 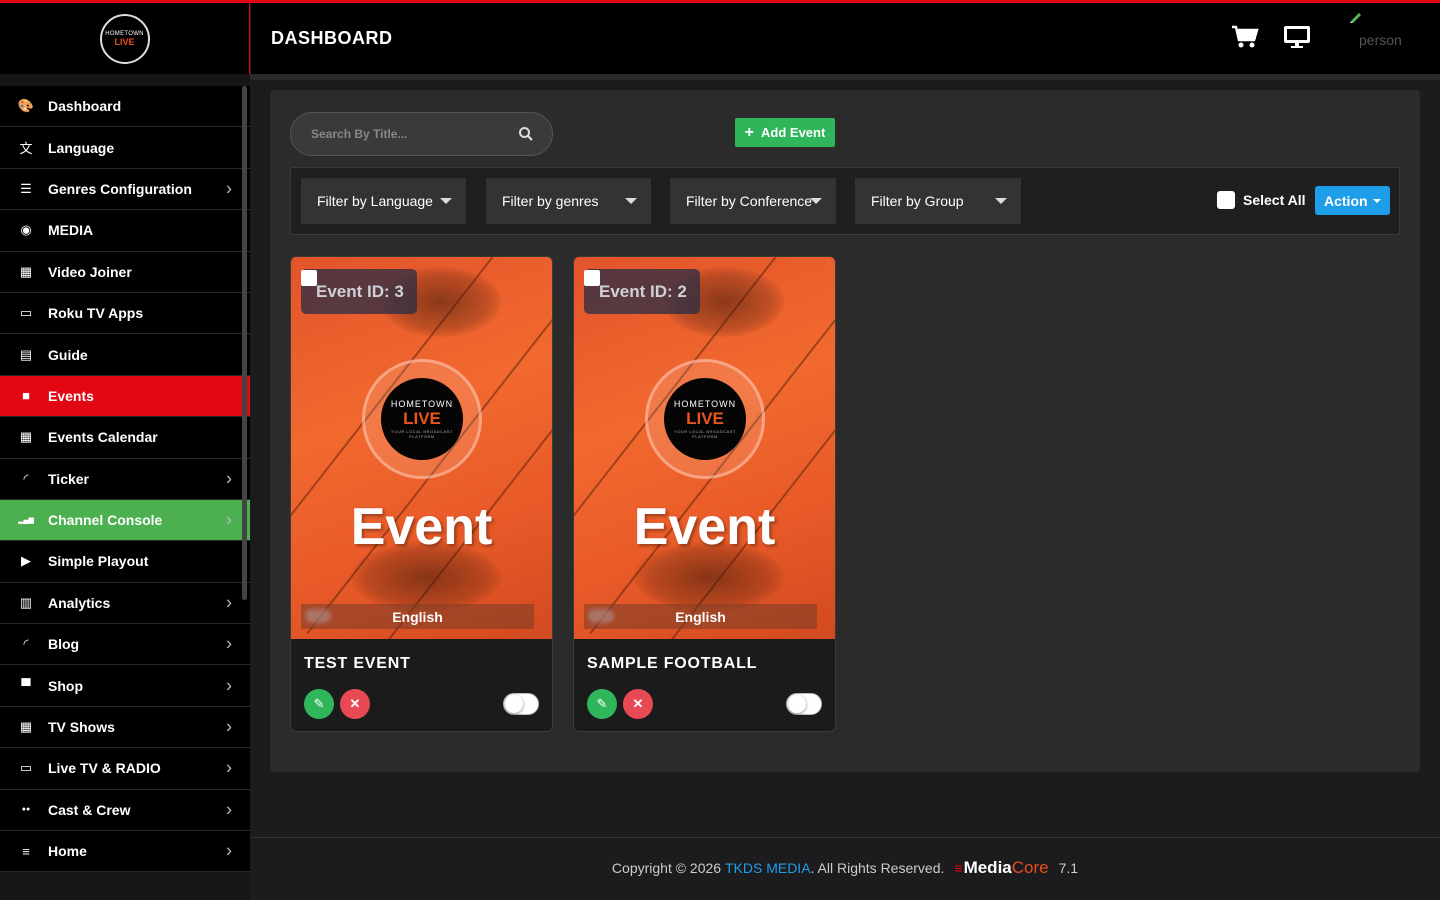 What do you see at coordinates (375, 201) in the screenshot?
I see `filter-language-label: Filter by Language` at bounding box center [375, 201].